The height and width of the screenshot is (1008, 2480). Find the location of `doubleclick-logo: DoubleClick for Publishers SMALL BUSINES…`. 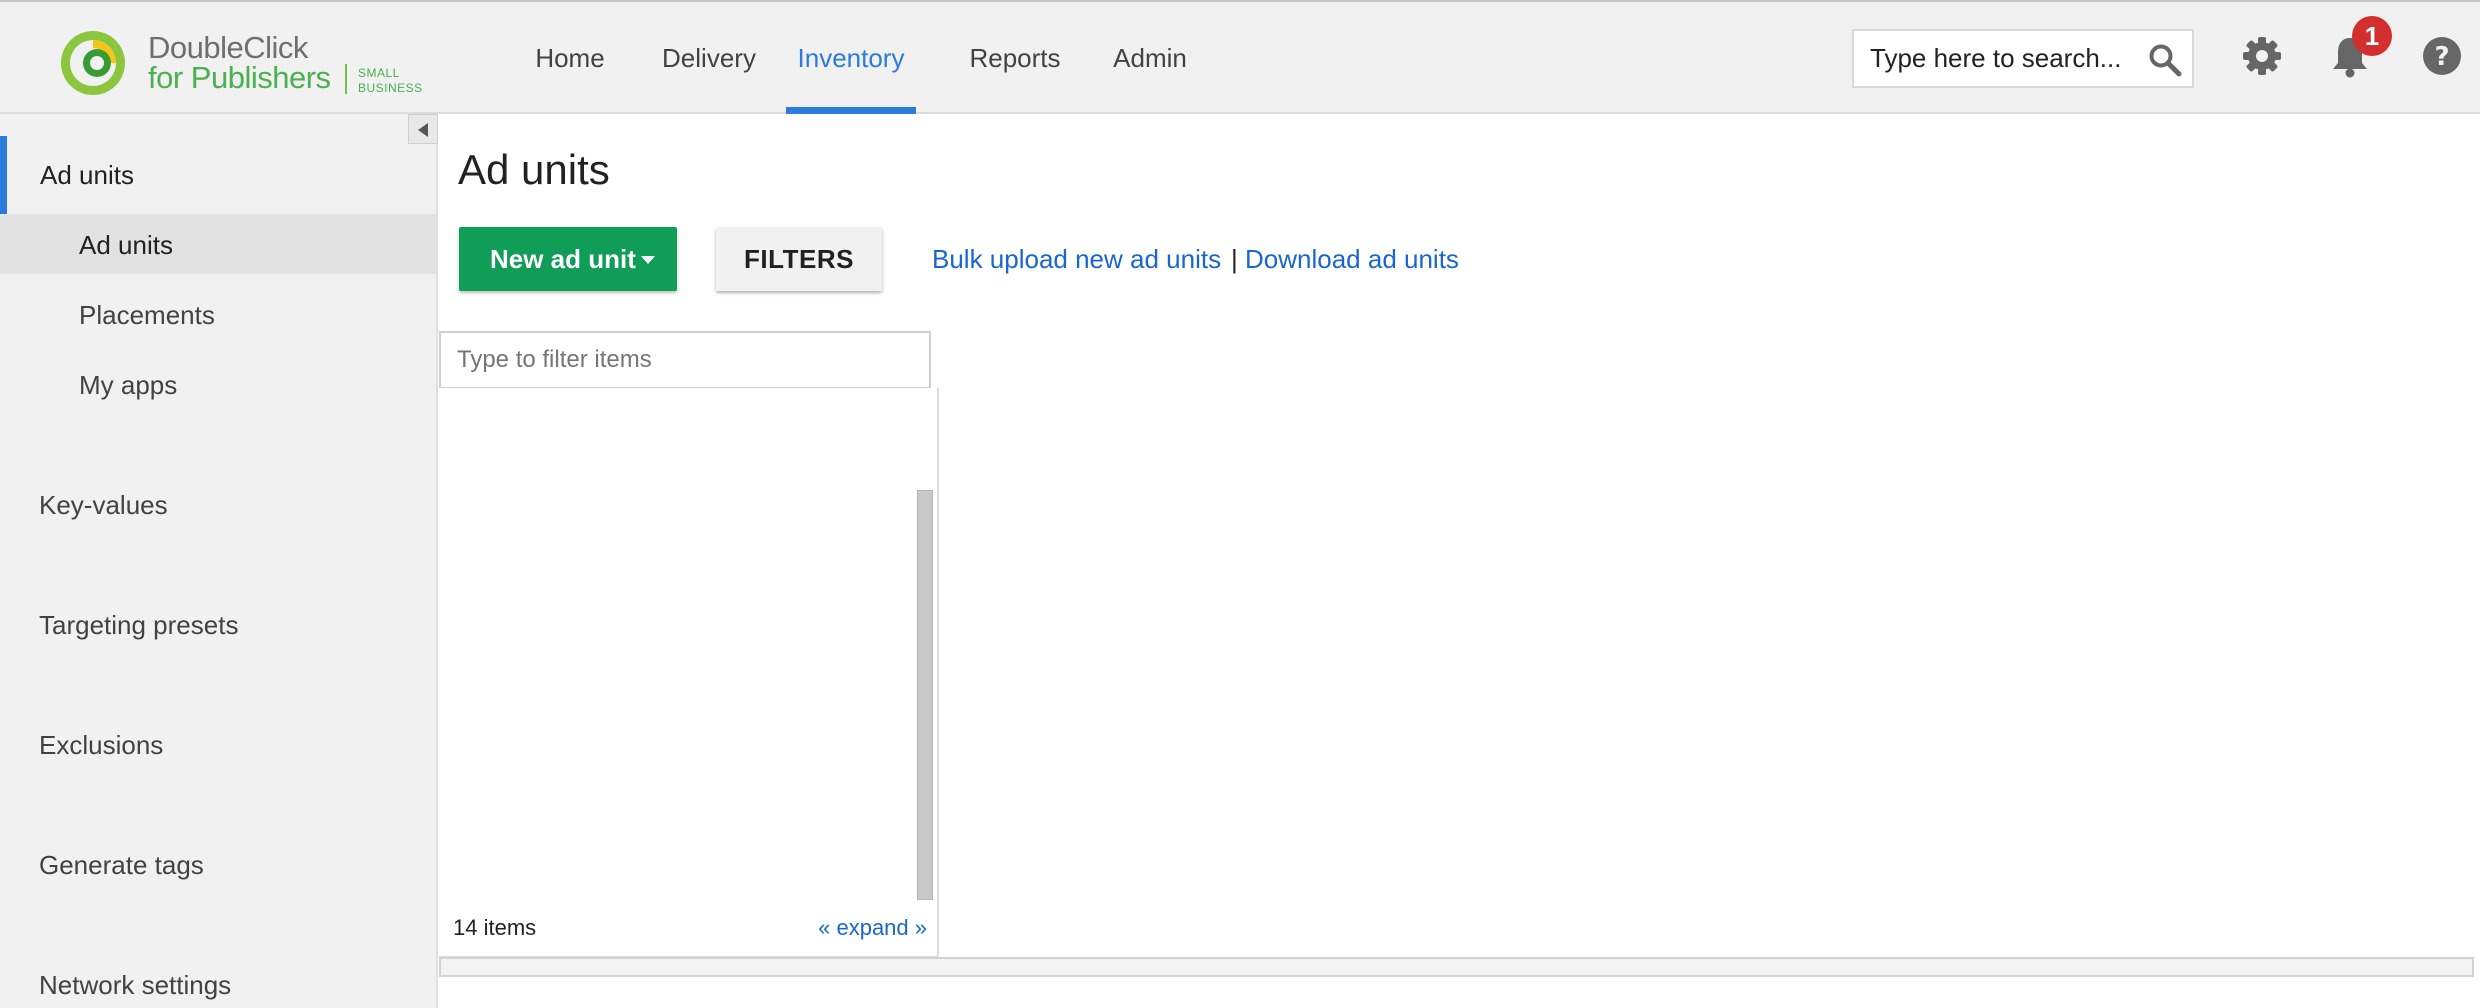

doubleclick-logo: DoubleClick for Publishers SMALL BUSINES… is located at coordinates (242, 63).